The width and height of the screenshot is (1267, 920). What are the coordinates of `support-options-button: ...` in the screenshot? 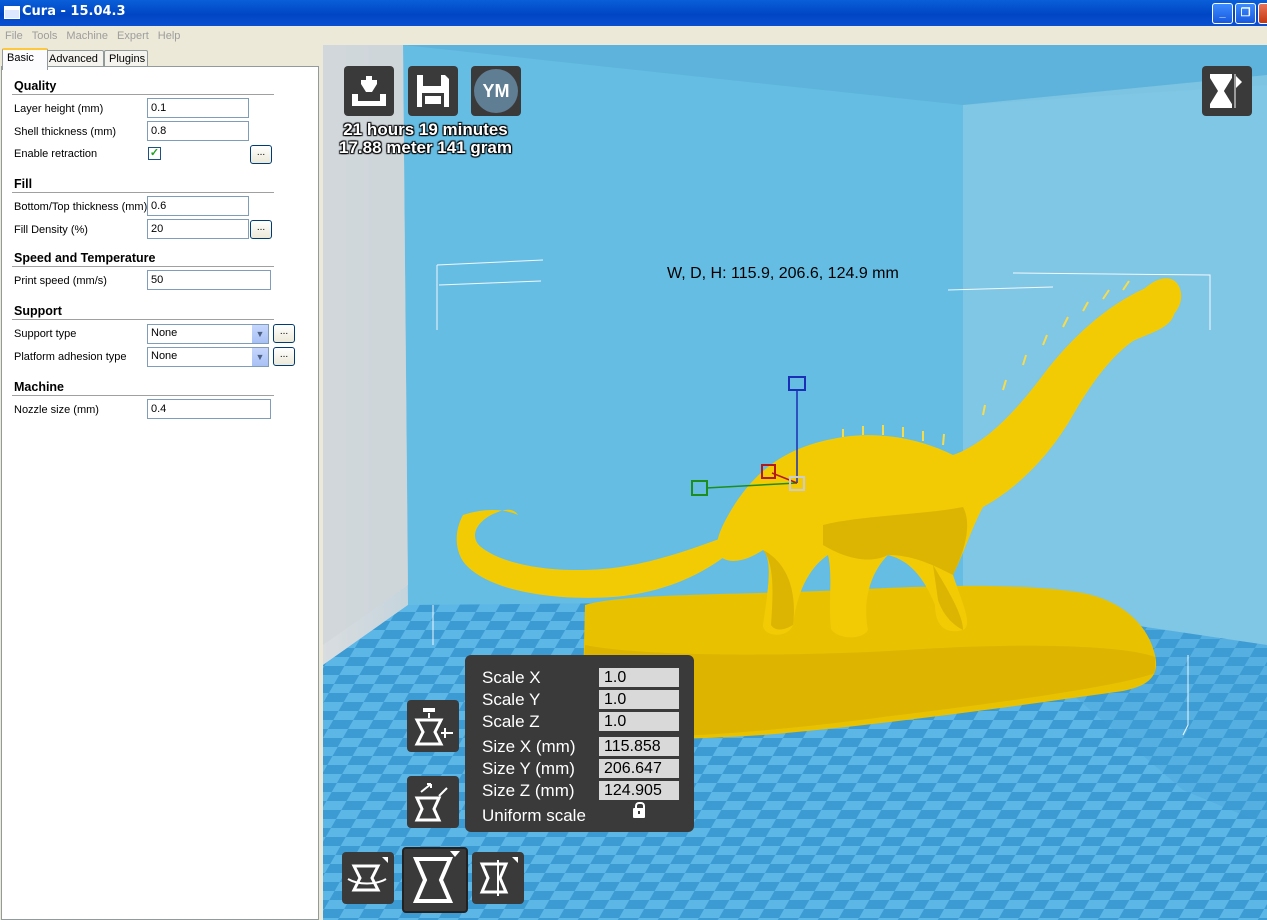 It's located at (284, 333).